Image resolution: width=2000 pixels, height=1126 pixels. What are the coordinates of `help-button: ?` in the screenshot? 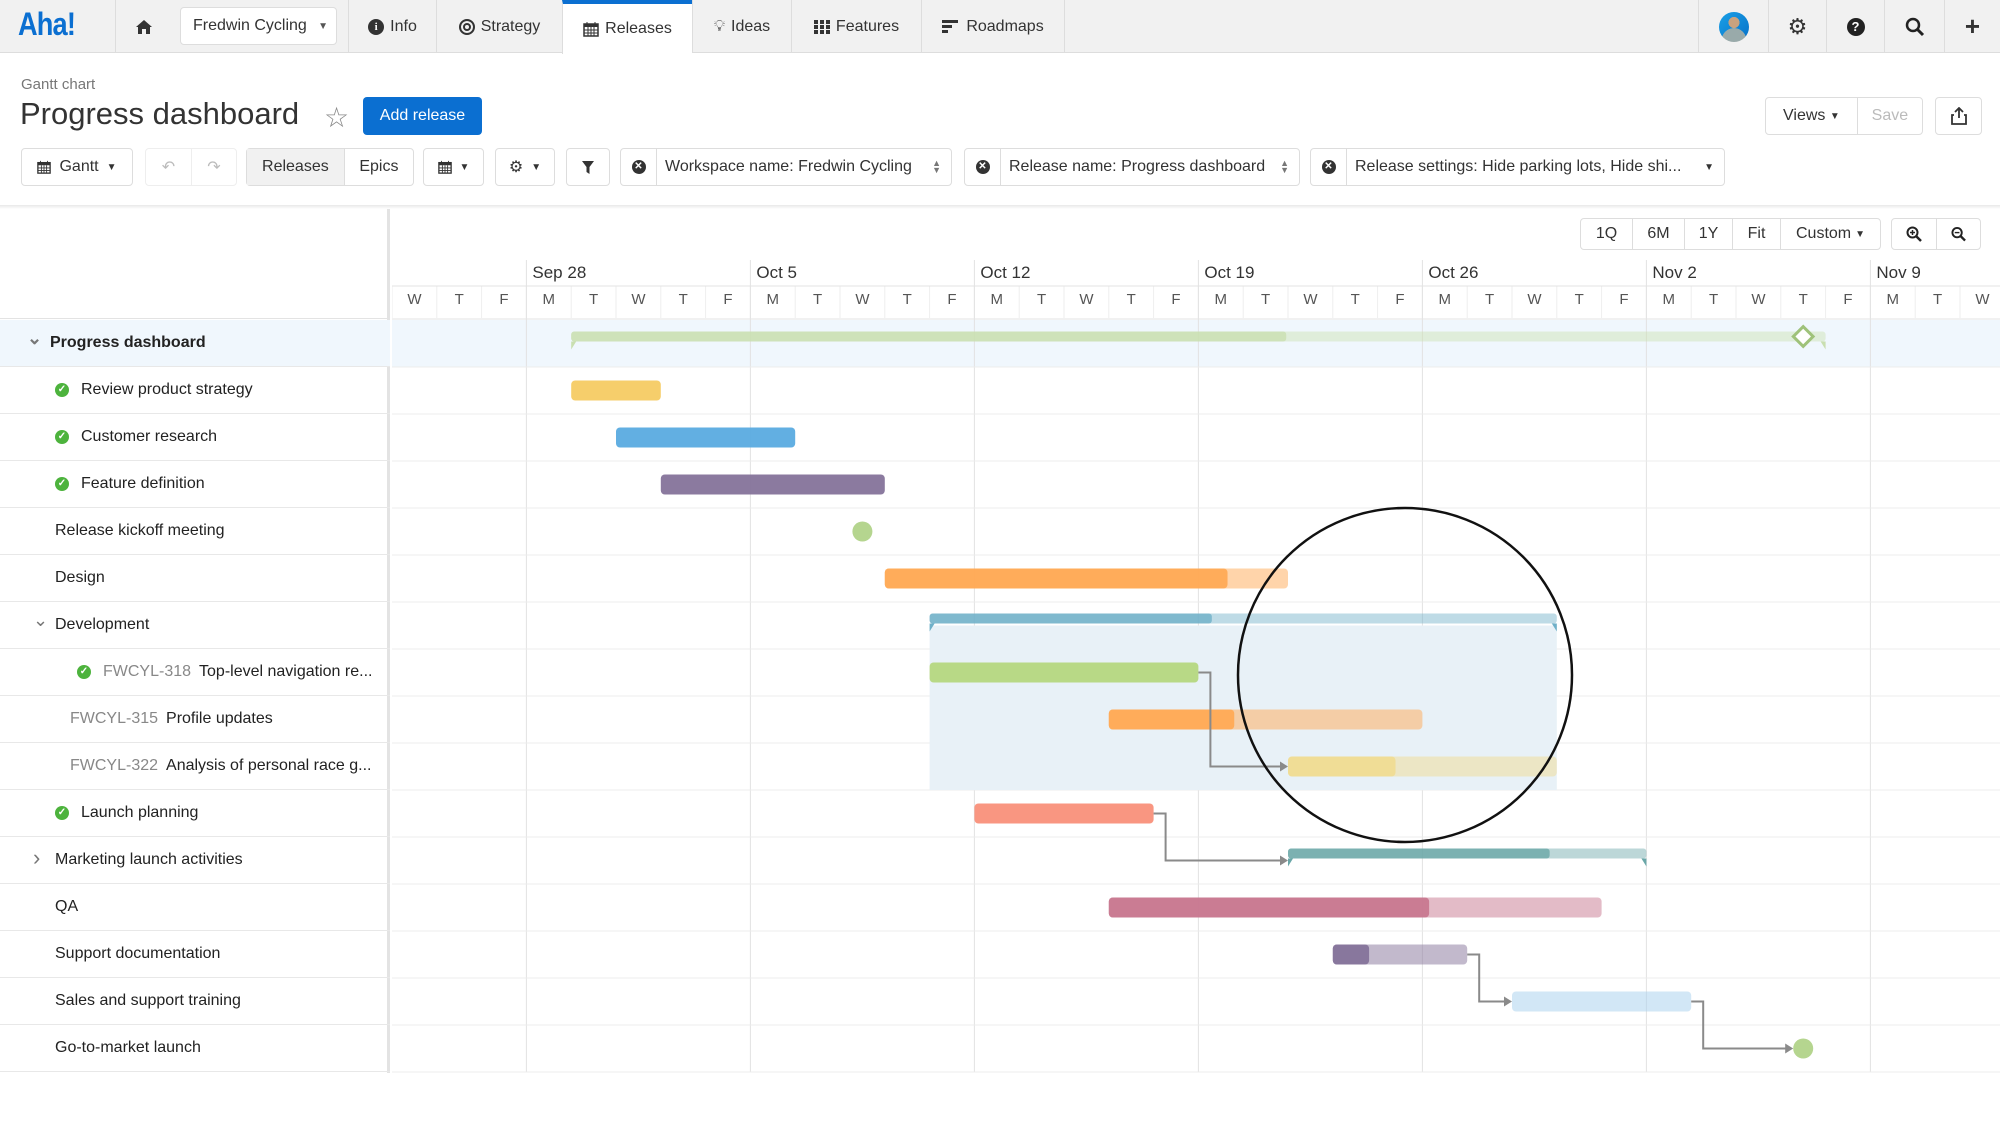 It's located at (1855, 26).